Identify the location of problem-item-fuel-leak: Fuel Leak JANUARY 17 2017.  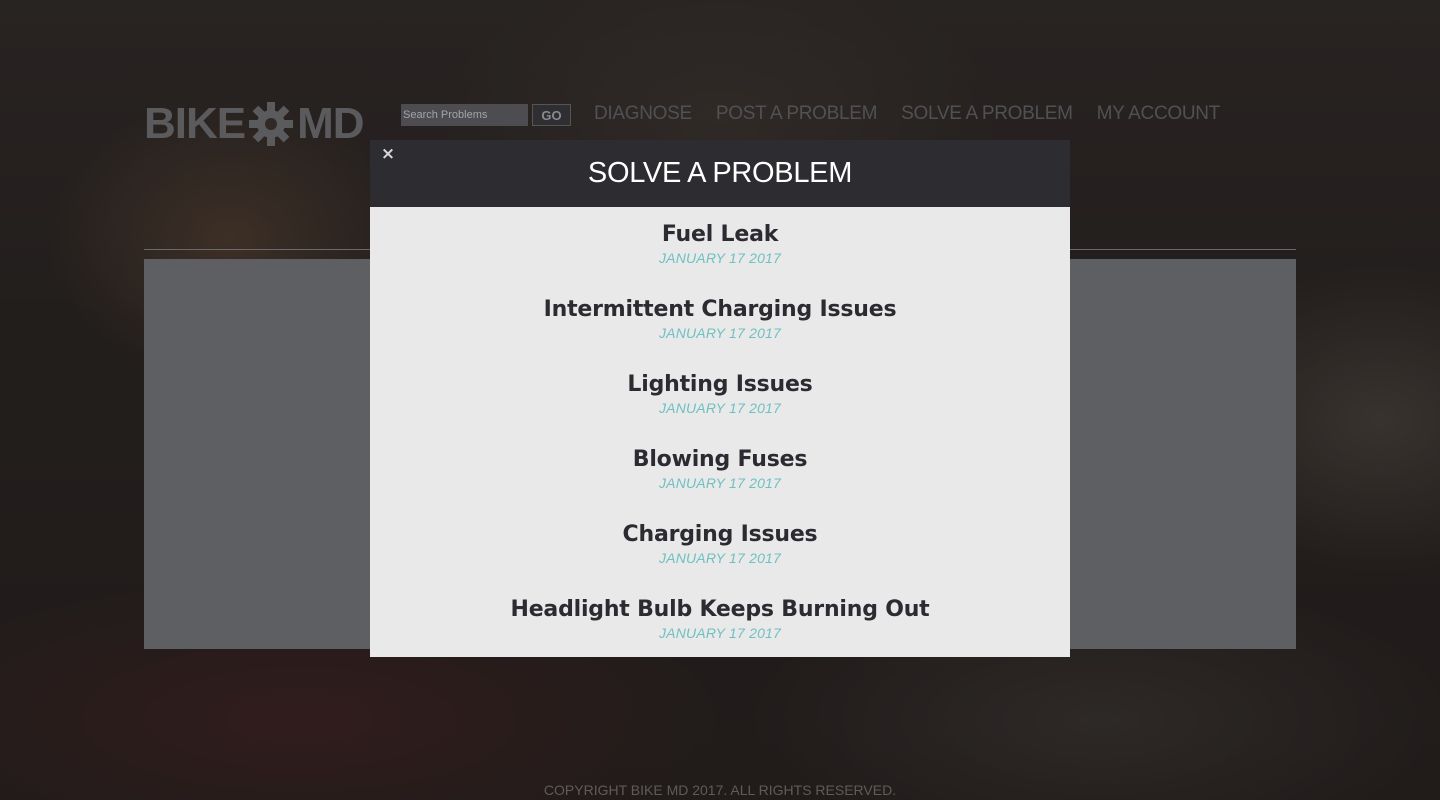
(720, 257).